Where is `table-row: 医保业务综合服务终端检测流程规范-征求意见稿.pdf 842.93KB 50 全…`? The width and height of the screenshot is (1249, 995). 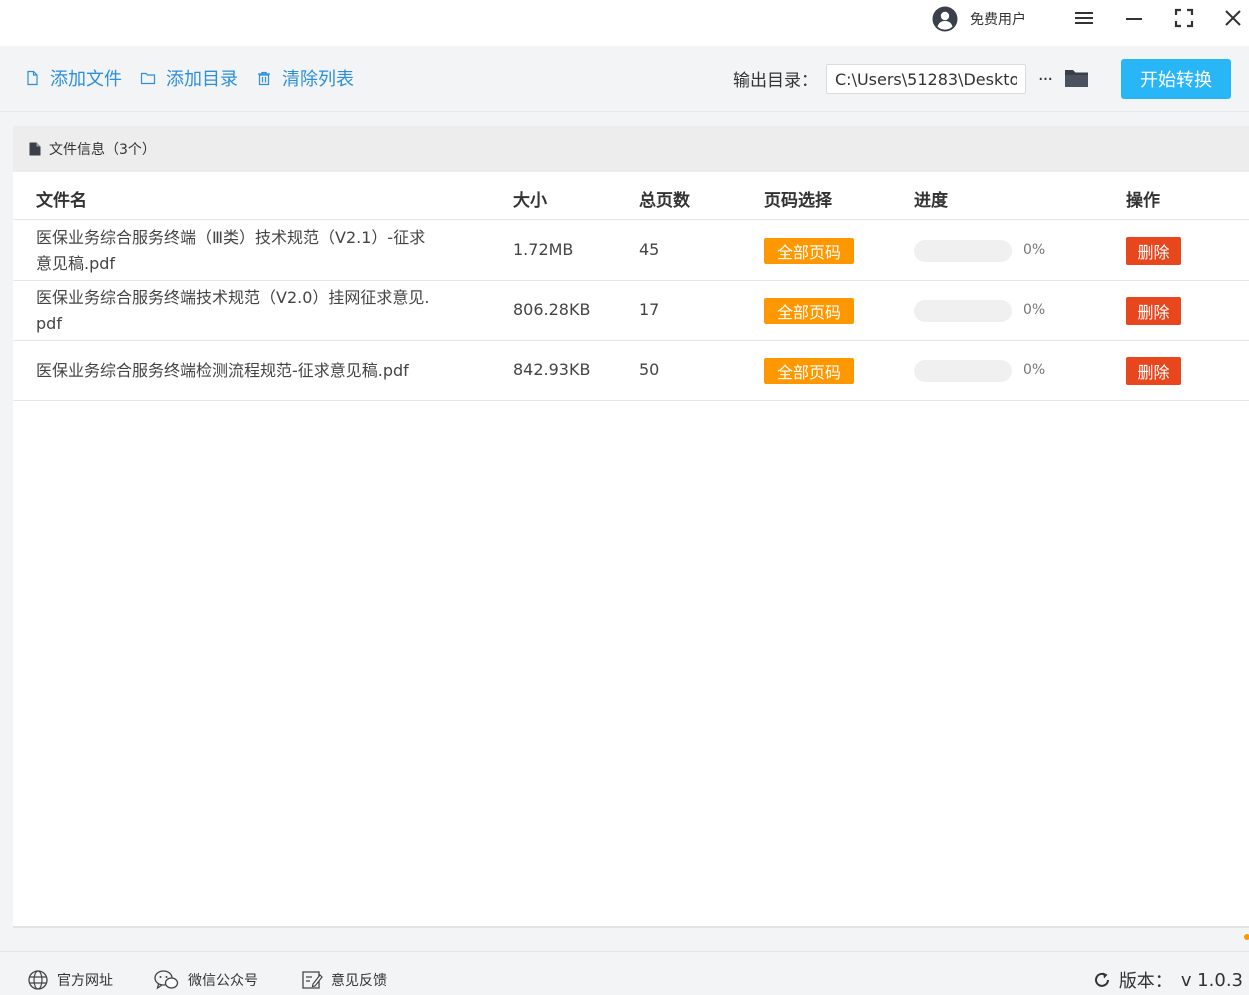
table-row: 医保业务综合服务终端检测流程规范-征求意见稿.pdf 842.93KB 50 全… is located at coordinates (631, 371).